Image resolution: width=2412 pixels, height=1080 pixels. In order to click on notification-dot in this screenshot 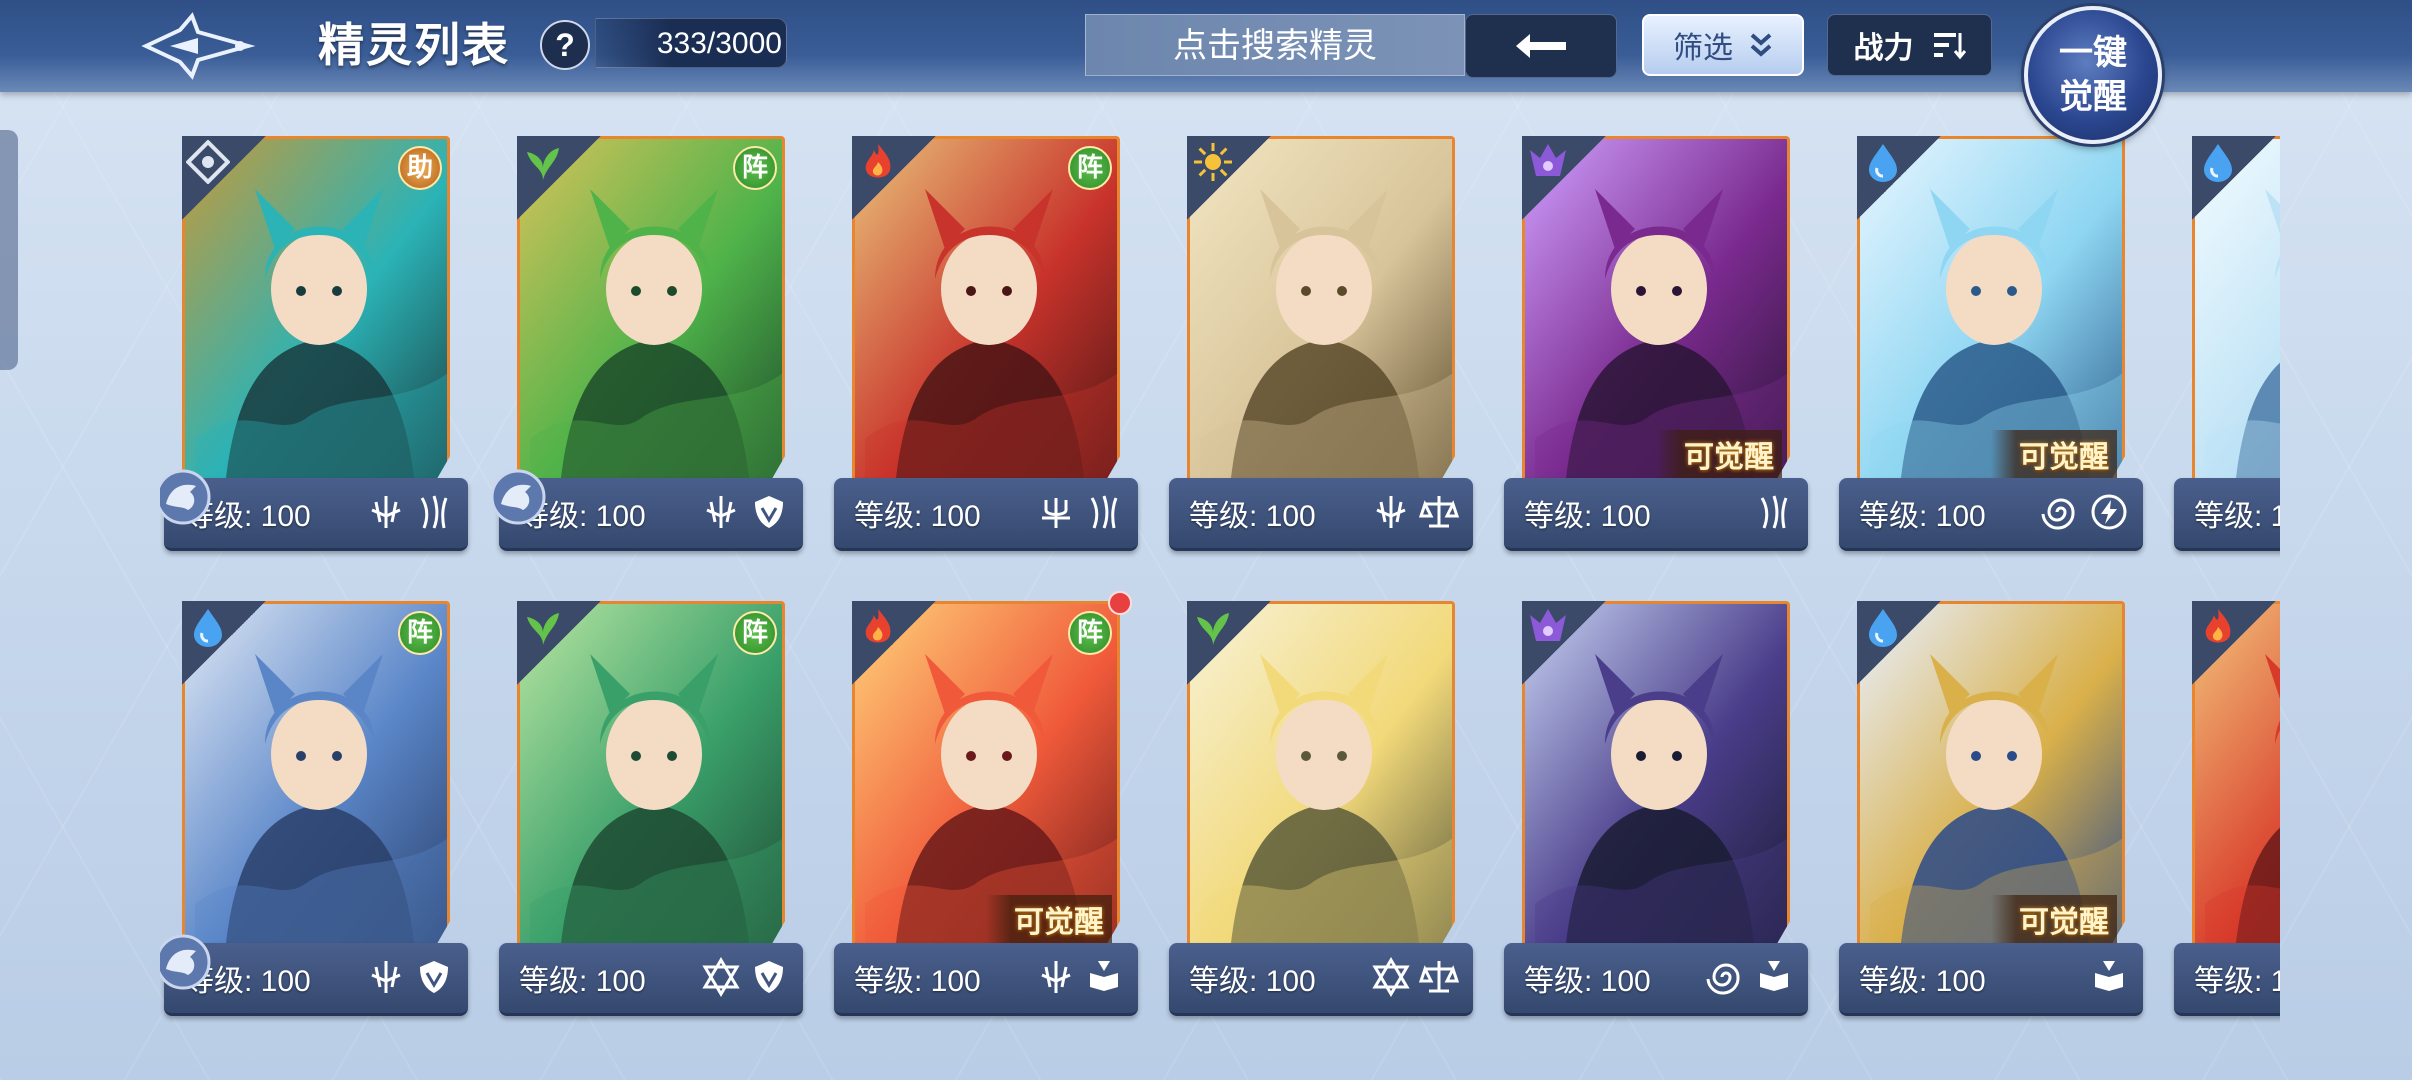, I will do `click(1120, 603)`.